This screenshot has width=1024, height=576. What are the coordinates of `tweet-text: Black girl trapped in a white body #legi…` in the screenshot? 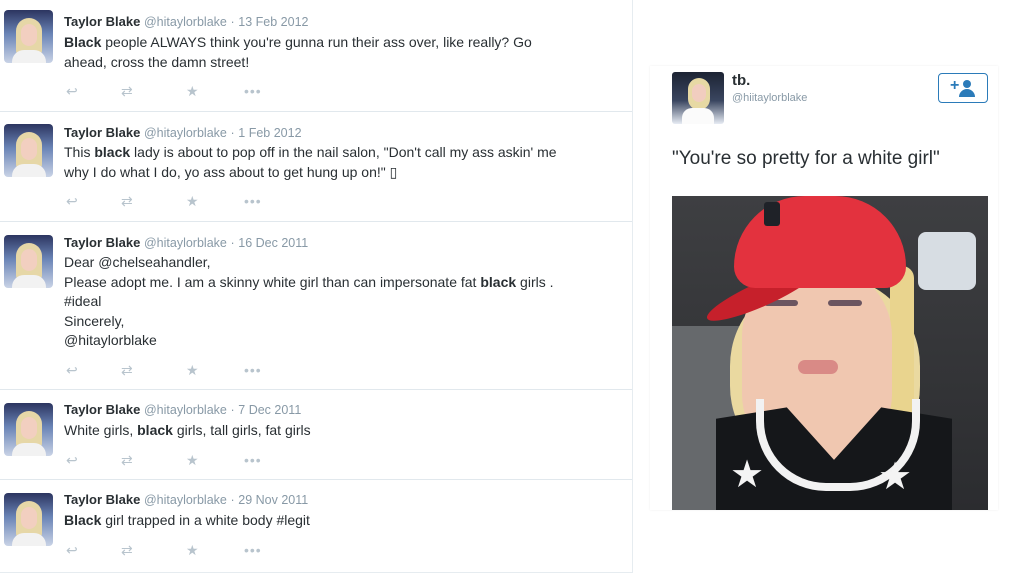 It's located at (341, 521).